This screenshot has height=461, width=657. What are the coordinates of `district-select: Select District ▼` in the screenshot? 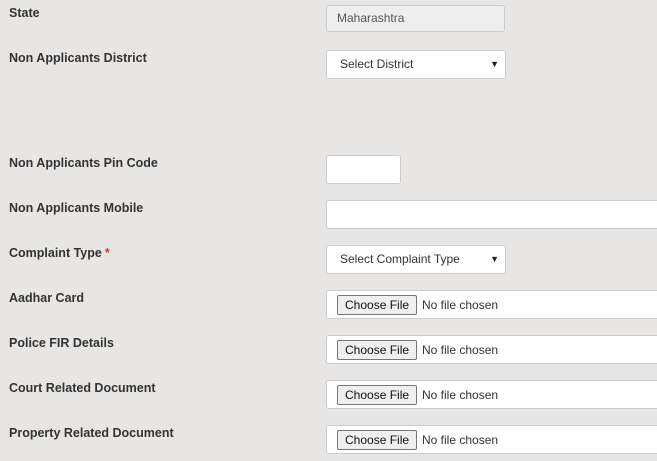 It's located at (416, 64).